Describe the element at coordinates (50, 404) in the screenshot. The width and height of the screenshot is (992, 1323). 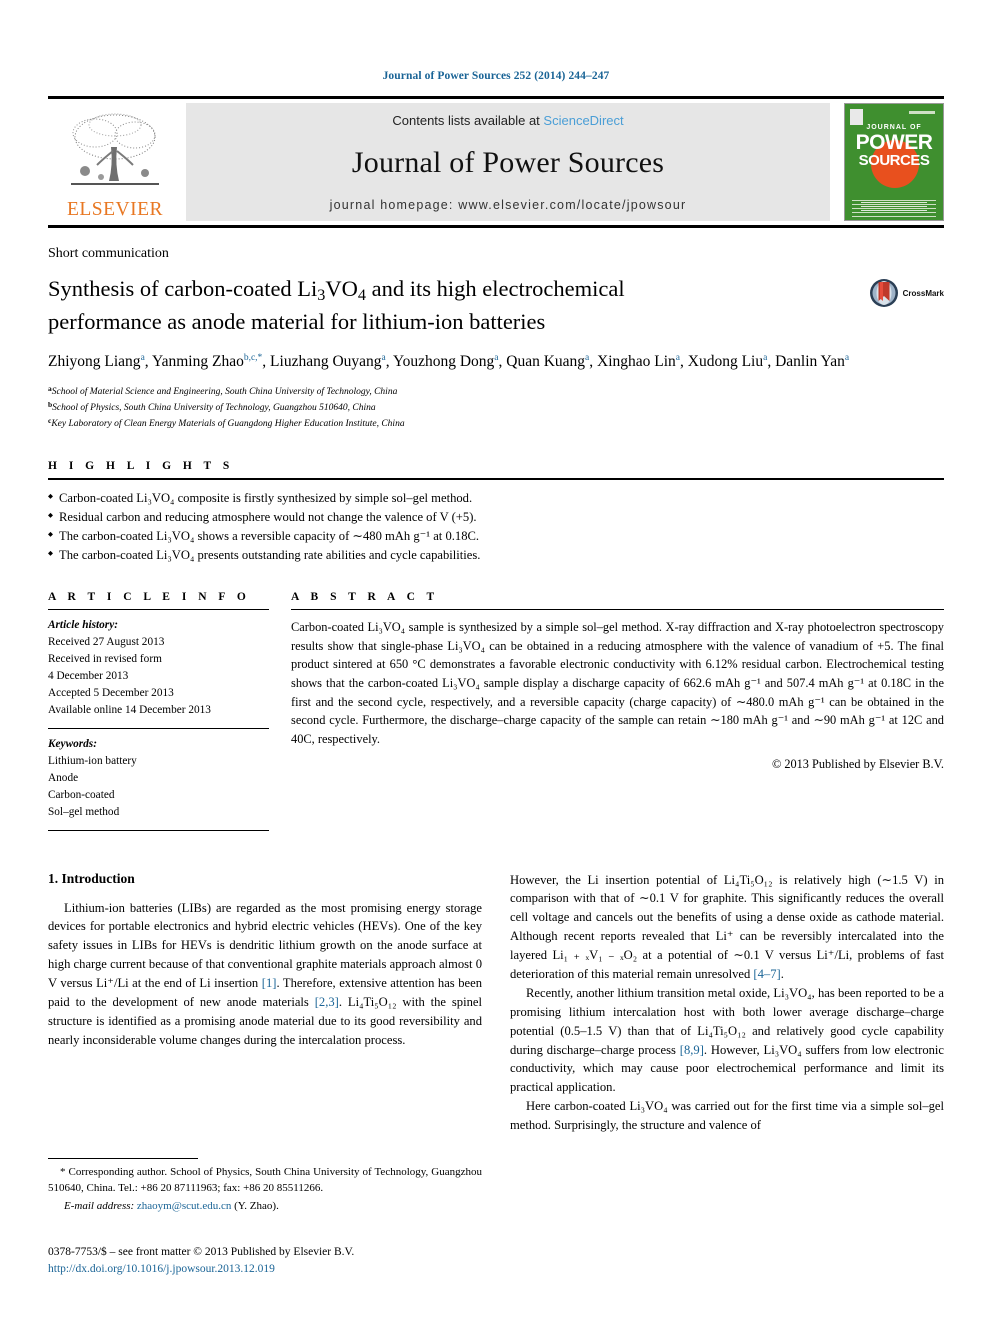
I see `affiliation-mark: b` at that location.